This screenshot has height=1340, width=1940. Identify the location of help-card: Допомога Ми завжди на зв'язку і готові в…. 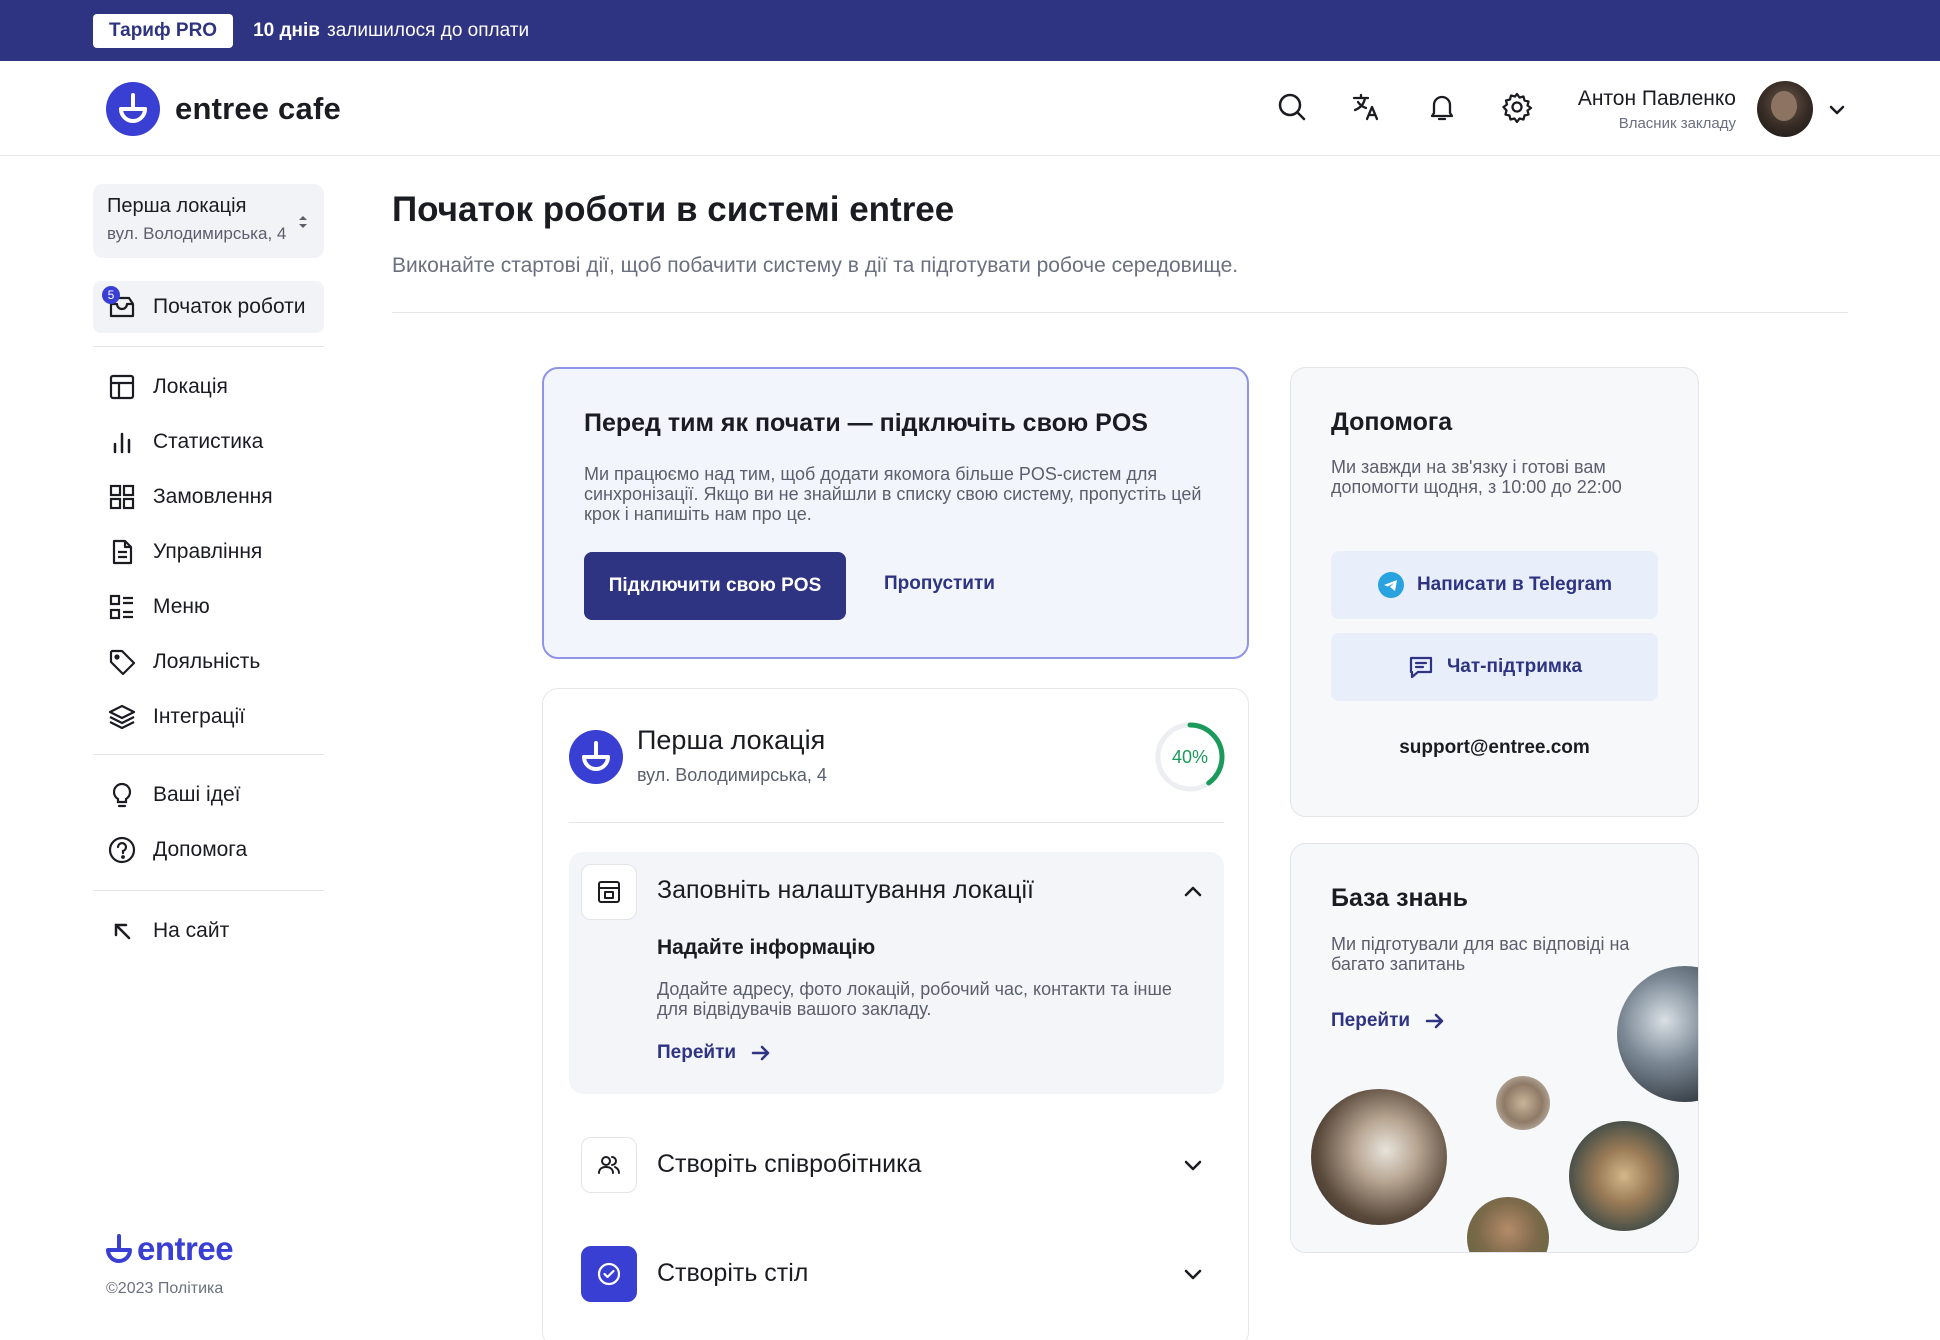
(1494, 592).